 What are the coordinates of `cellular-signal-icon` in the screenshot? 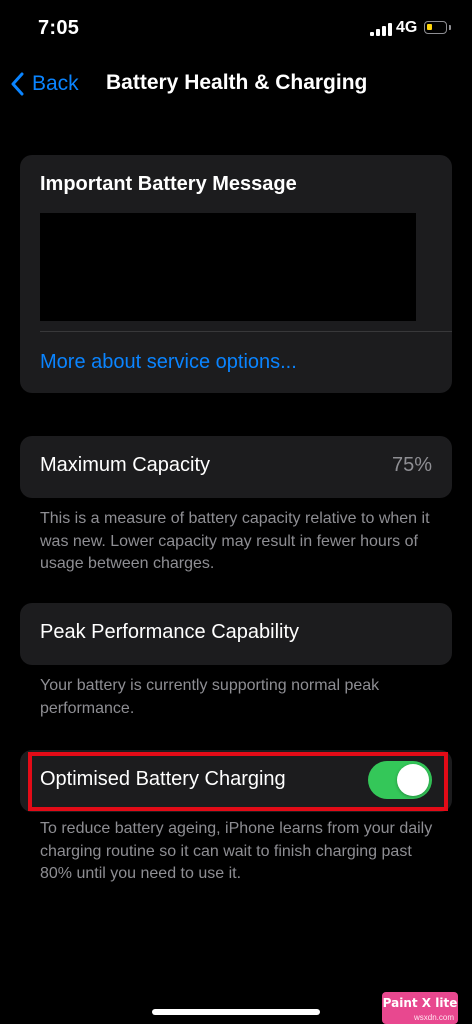 It's located at (381, 29).